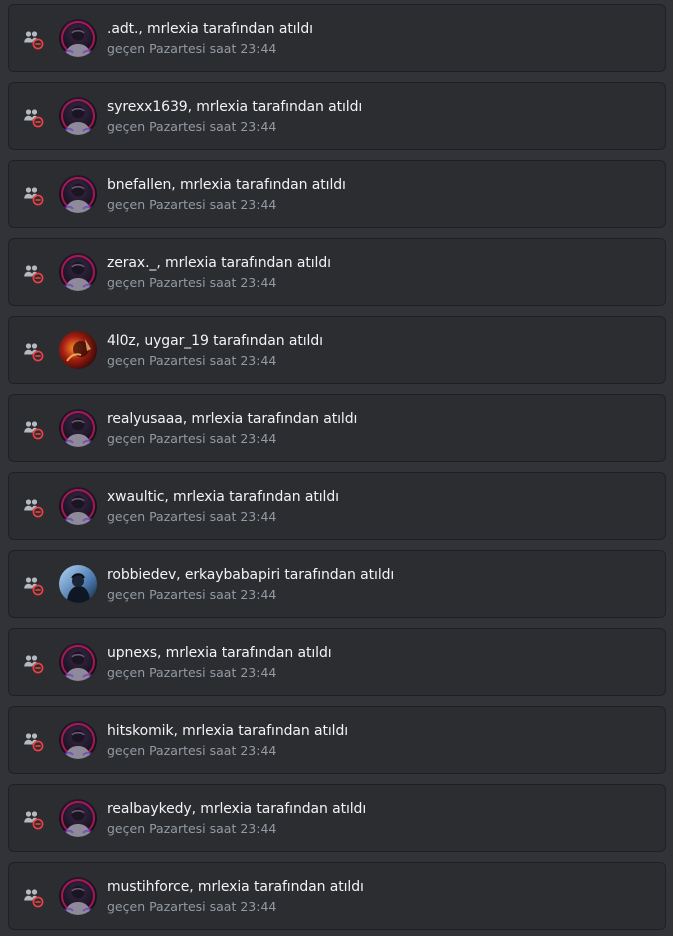 The width and height of the screenshot is (673, 936). Describe the element at coordinates (219, 653) in the screenshot. I see `entry-title: upnexs, mrlexia tarafından atıldı` at that location.